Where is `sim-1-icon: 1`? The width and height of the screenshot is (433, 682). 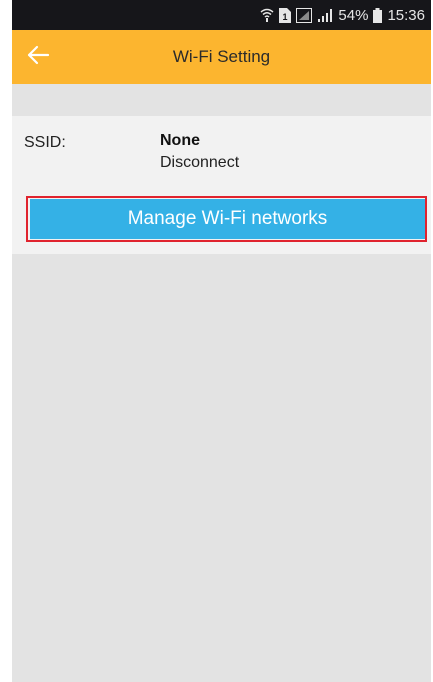 sim-1-icon: 1 is located at coordinates (285, 15).